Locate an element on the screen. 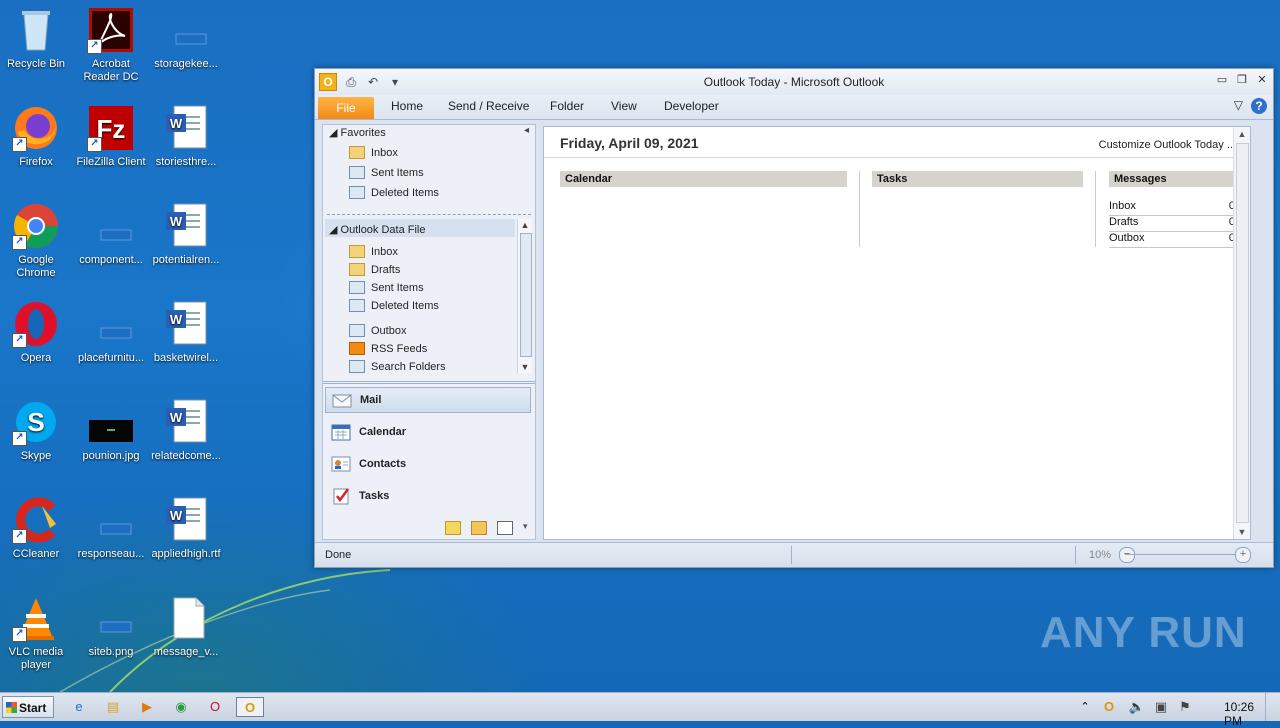  action-center-flag-icon: ⚑ is located at coordinates (1185, 707).